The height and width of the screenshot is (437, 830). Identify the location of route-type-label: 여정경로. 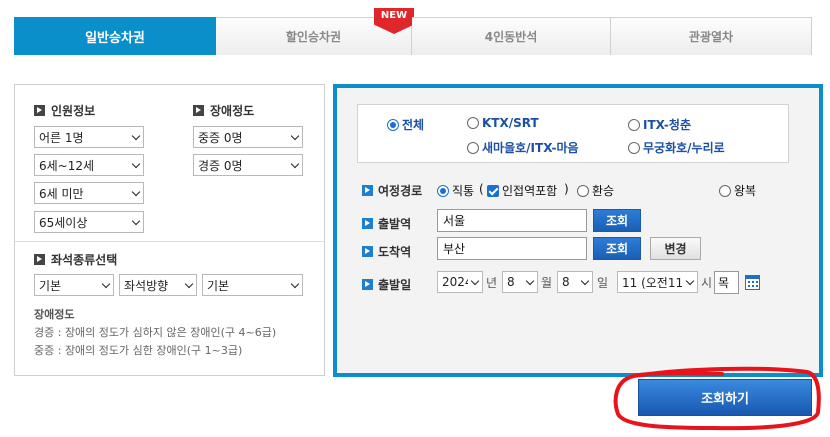
(392, 190).